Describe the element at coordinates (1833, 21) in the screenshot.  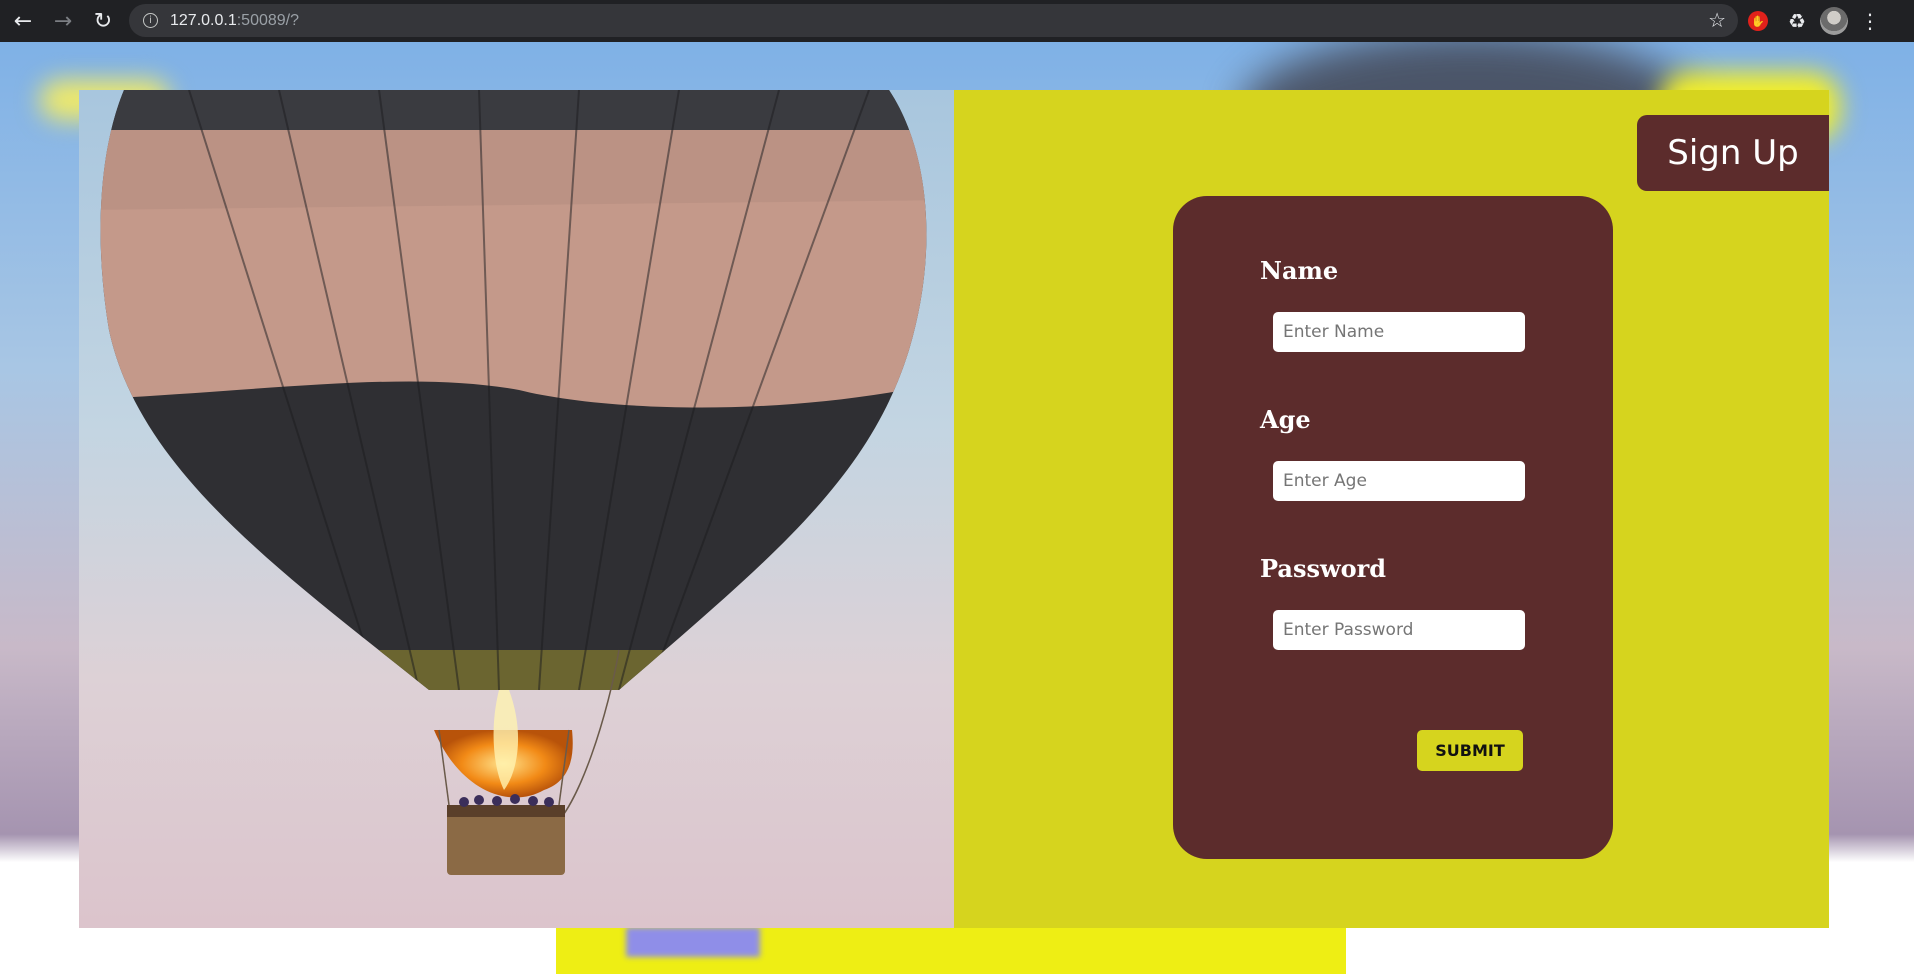
I see `profile-avatar` at that location.